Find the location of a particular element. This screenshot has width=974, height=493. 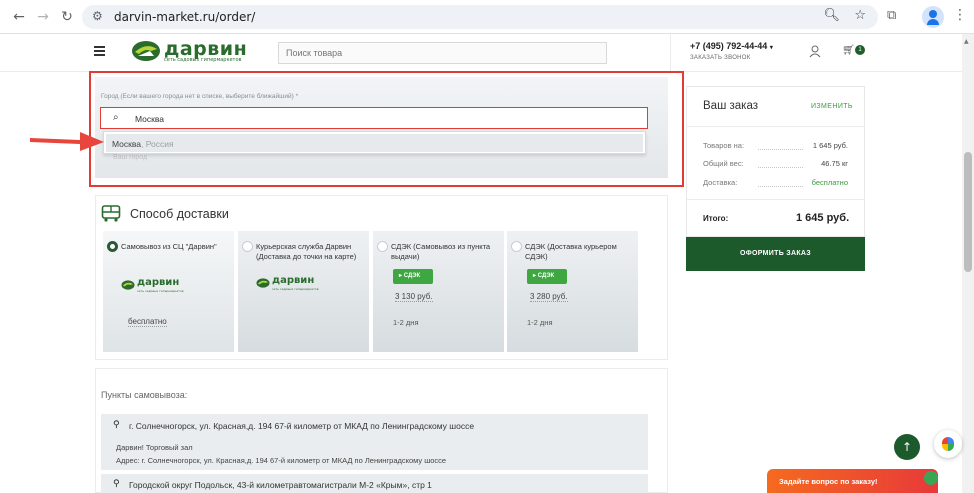

address-bar: ⚙ darvin-market.ru/order/ 🔍︎ ☆ is located at coordinates (480, 17).